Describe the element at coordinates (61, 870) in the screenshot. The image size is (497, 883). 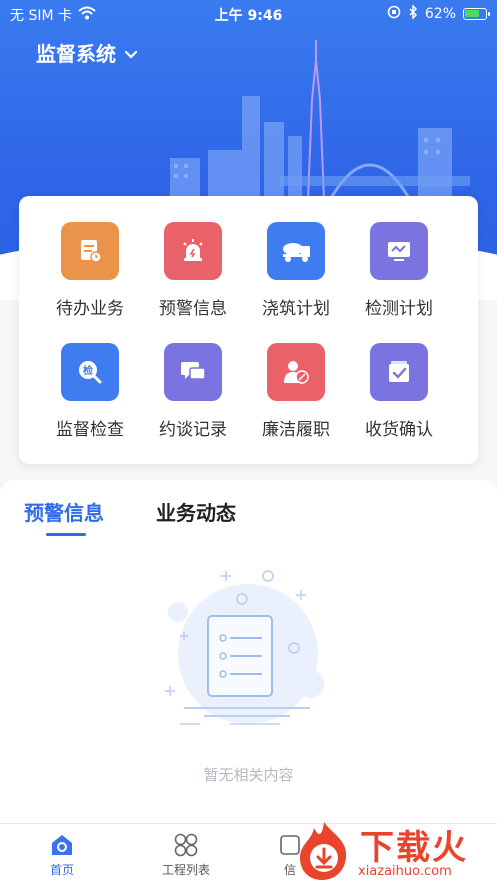
I see `tabbar-label: 首页` at that location.